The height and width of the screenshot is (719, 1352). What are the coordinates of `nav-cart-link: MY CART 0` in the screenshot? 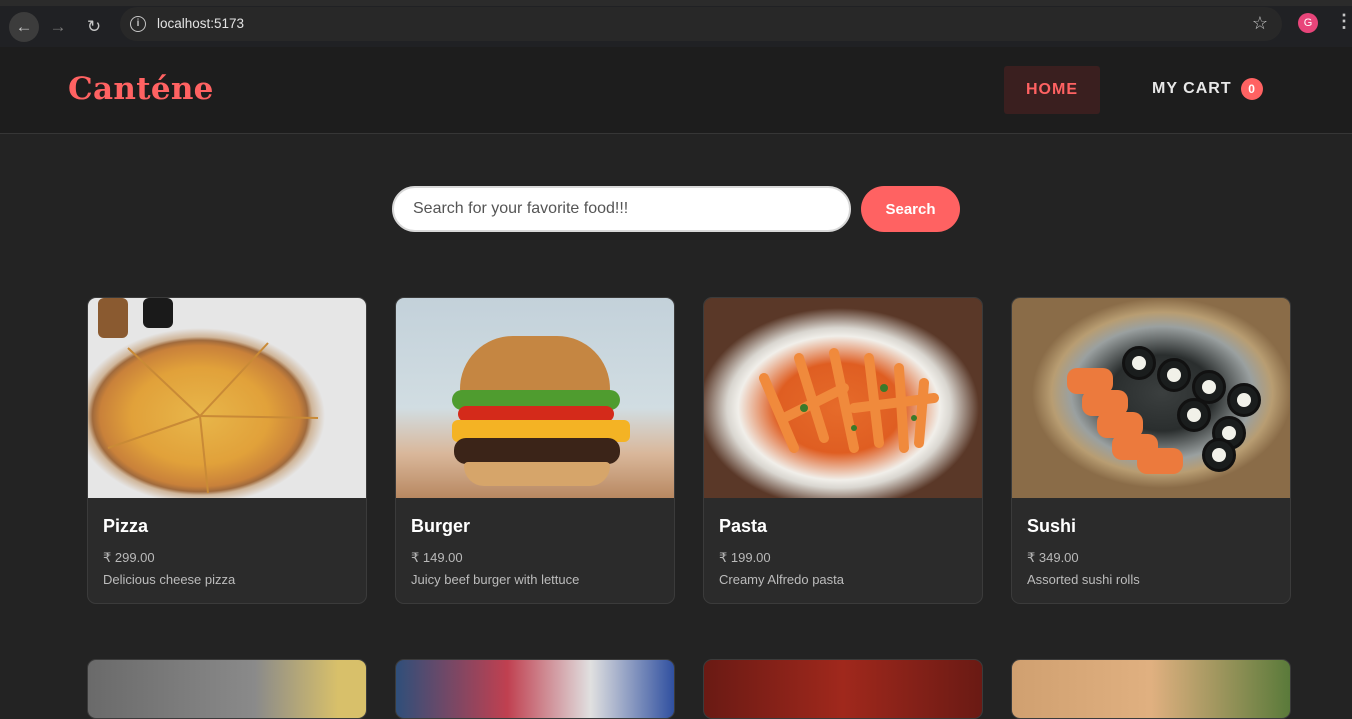 It's located at (1207, 89).